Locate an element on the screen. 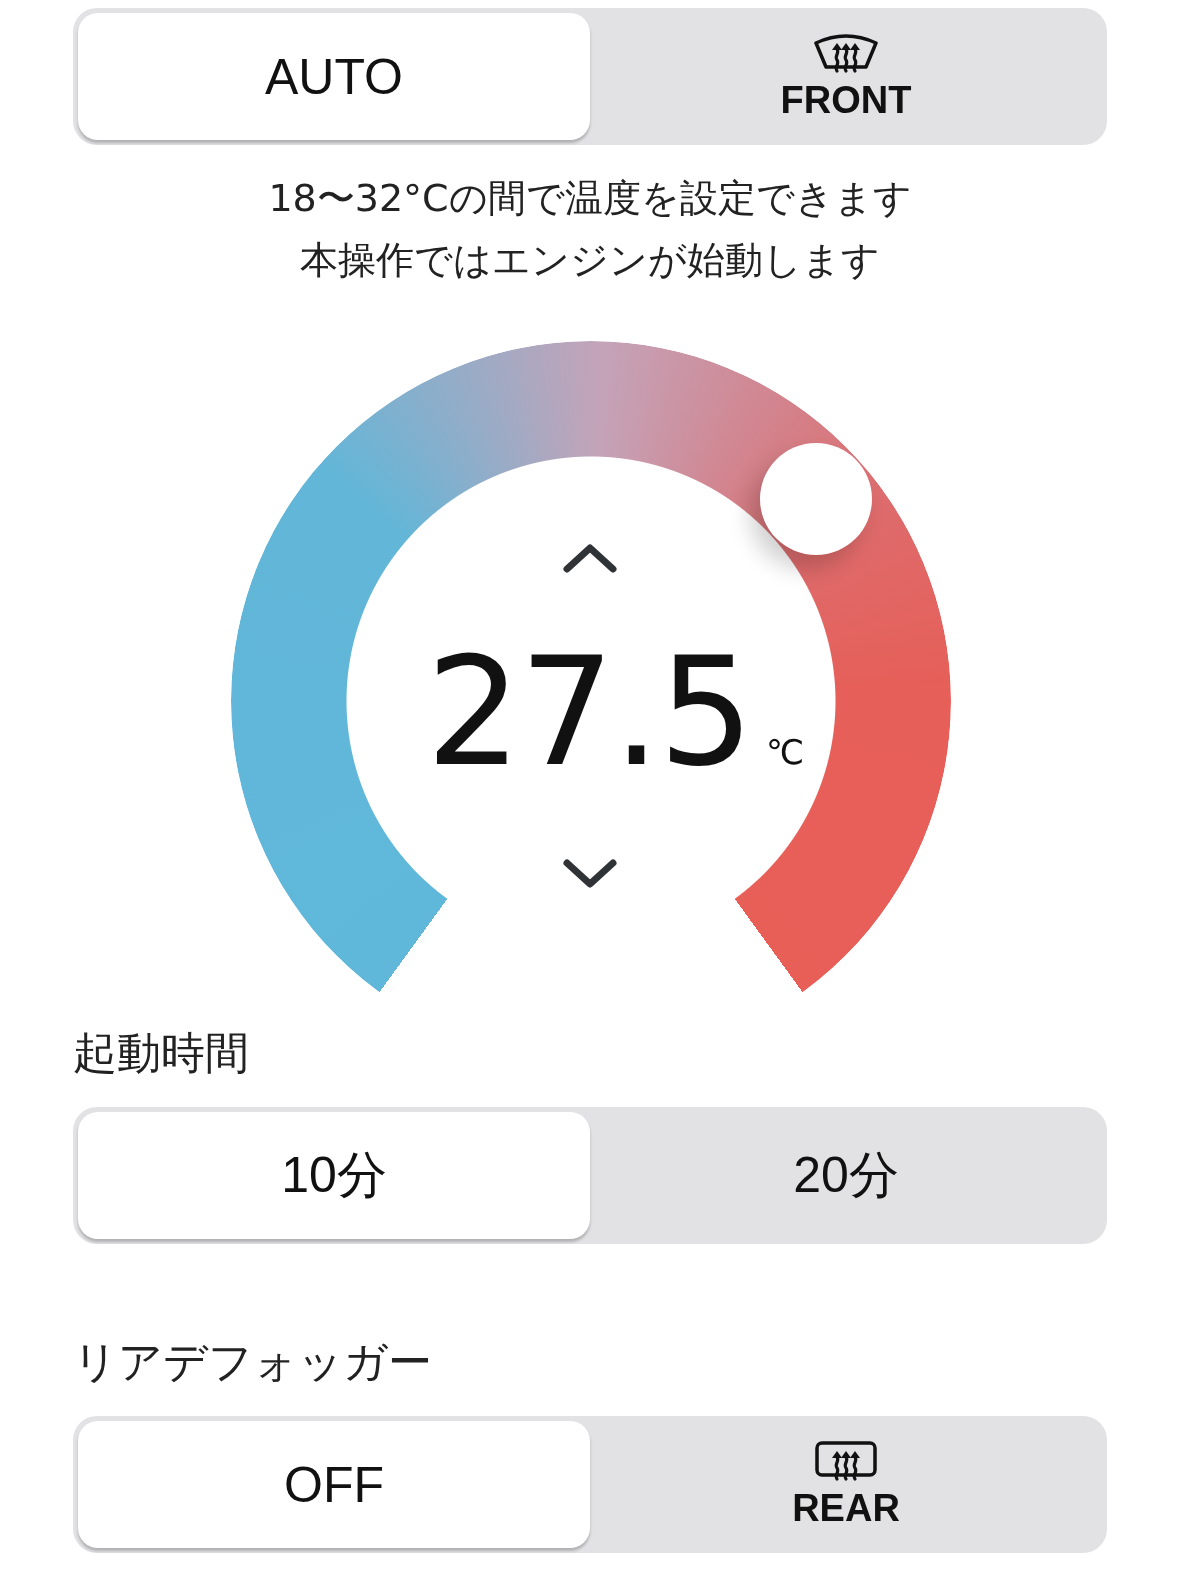 This screenshot has height=1590, width=1179. option-button: FRONT is located at coordinates (846, 76).